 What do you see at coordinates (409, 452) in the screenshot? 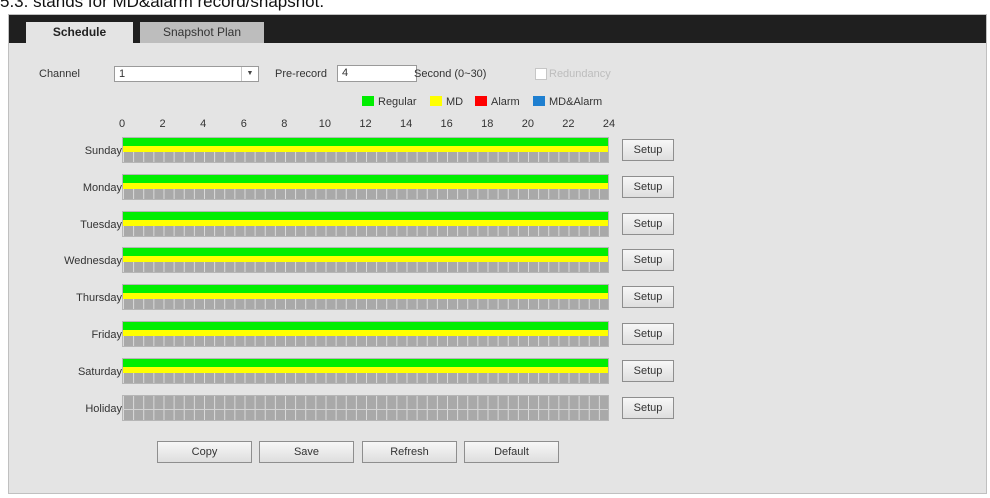
I see `refresh-button: Refresh` at bounding box center [409, 452].